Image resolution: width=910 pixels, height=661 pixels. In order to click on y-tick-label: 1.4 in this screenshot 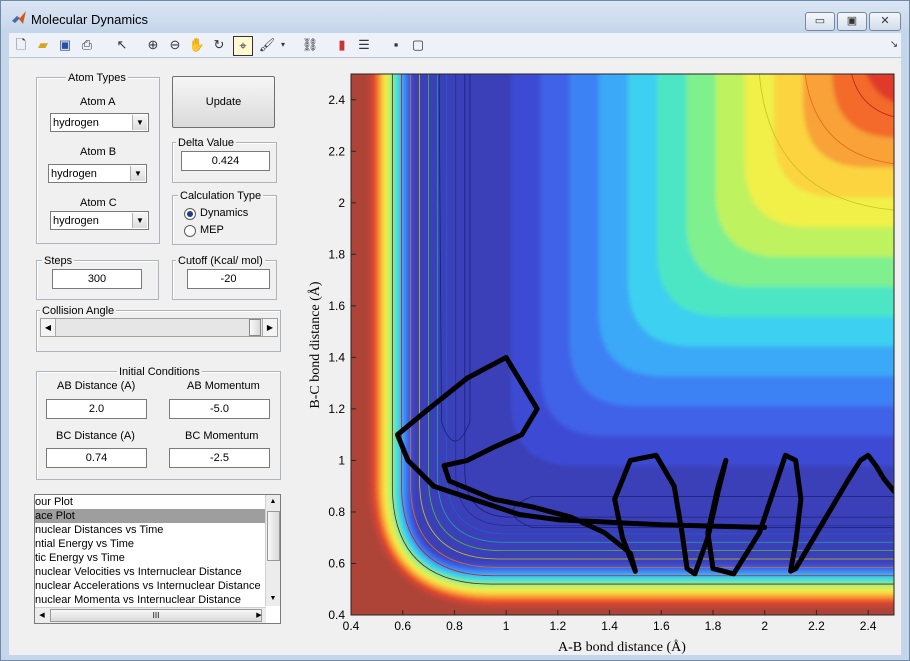, I will do `click(336, 357)`.